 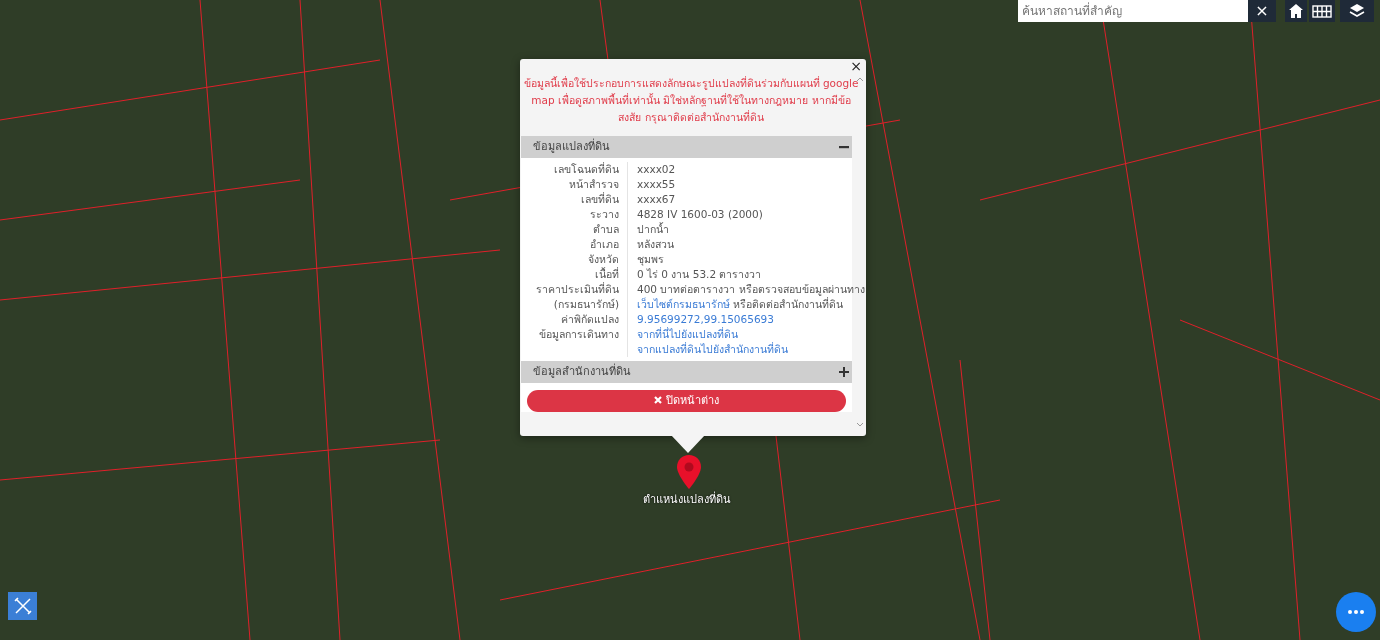 I want to click on layers-icon, so click(x=1357, y=11).